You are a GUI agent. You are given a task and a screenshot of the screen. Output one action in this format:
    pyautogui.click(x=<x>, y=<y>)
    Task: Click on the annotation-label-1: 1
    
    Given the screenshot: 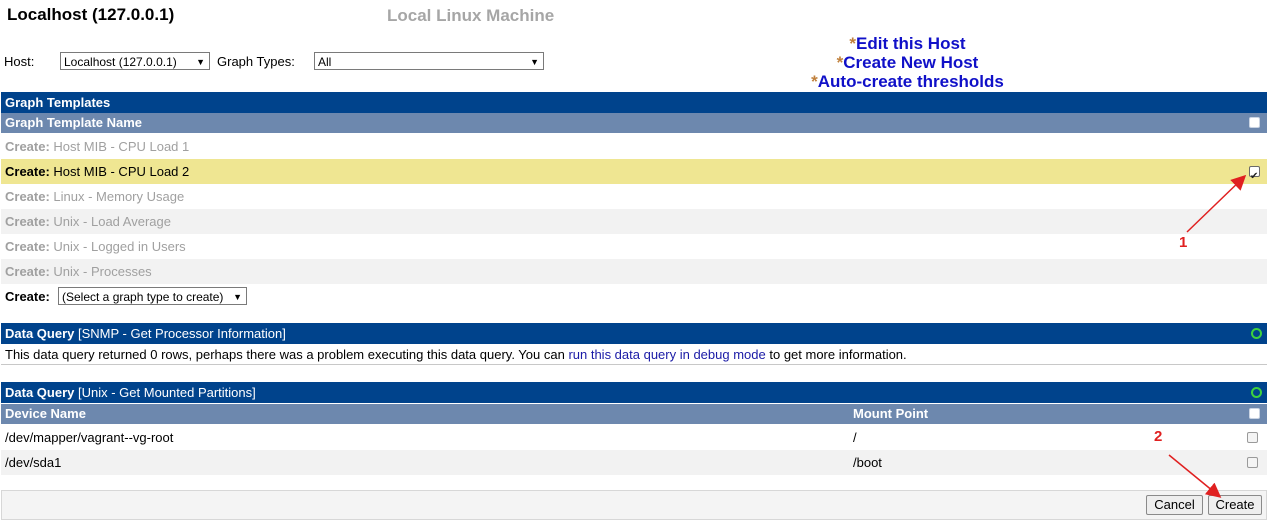 What is the action you would take?
    pyautogui.click(x=1183, y=242)
    